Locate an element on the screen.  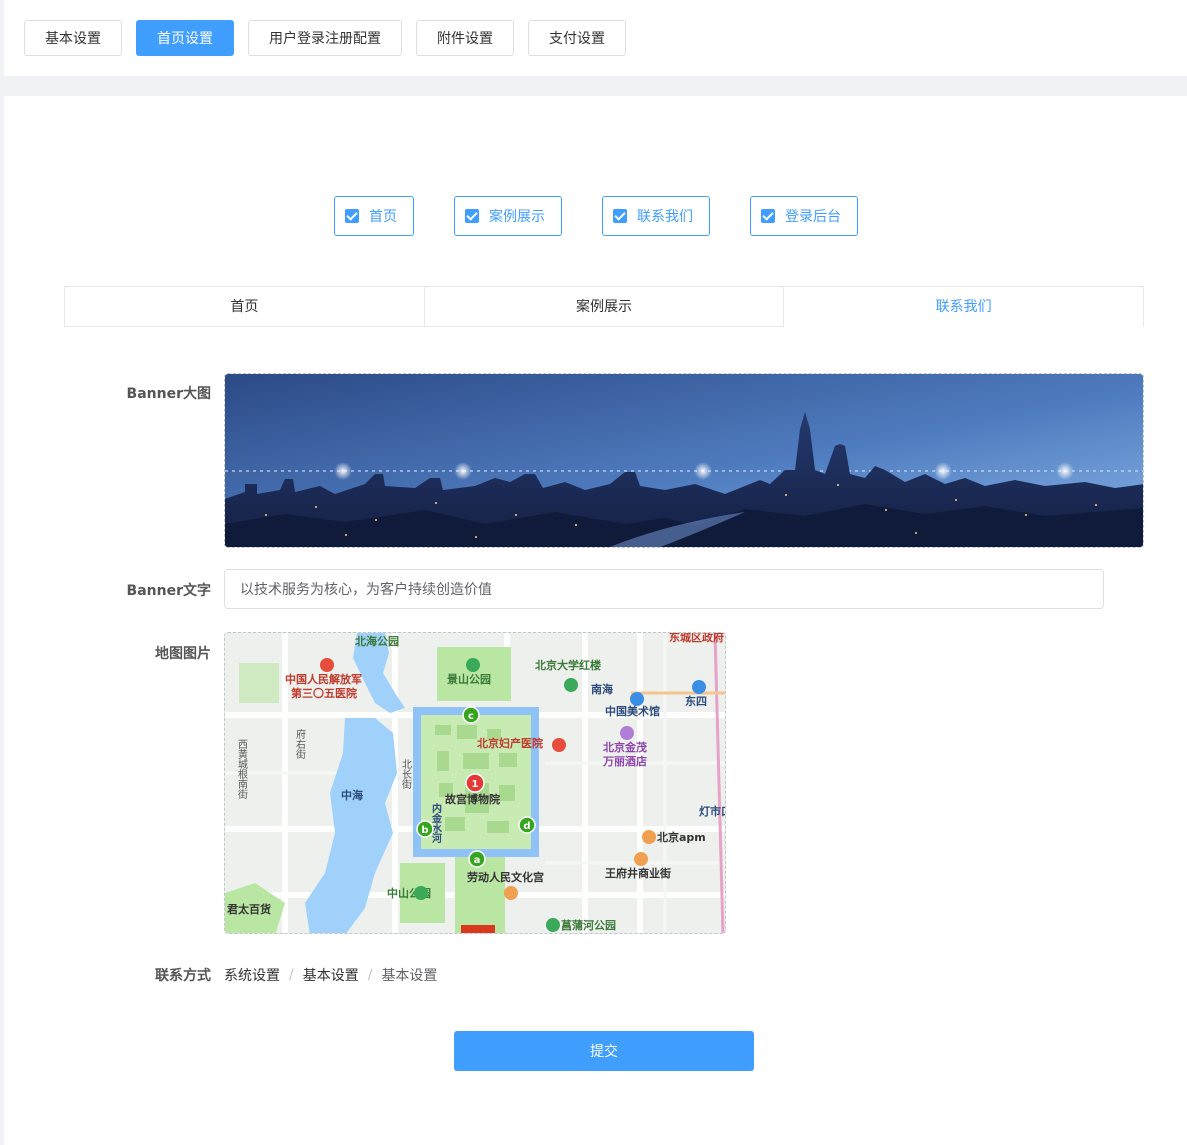
checkbox-cases: 案例展示 is located at coordinates (508, 216).